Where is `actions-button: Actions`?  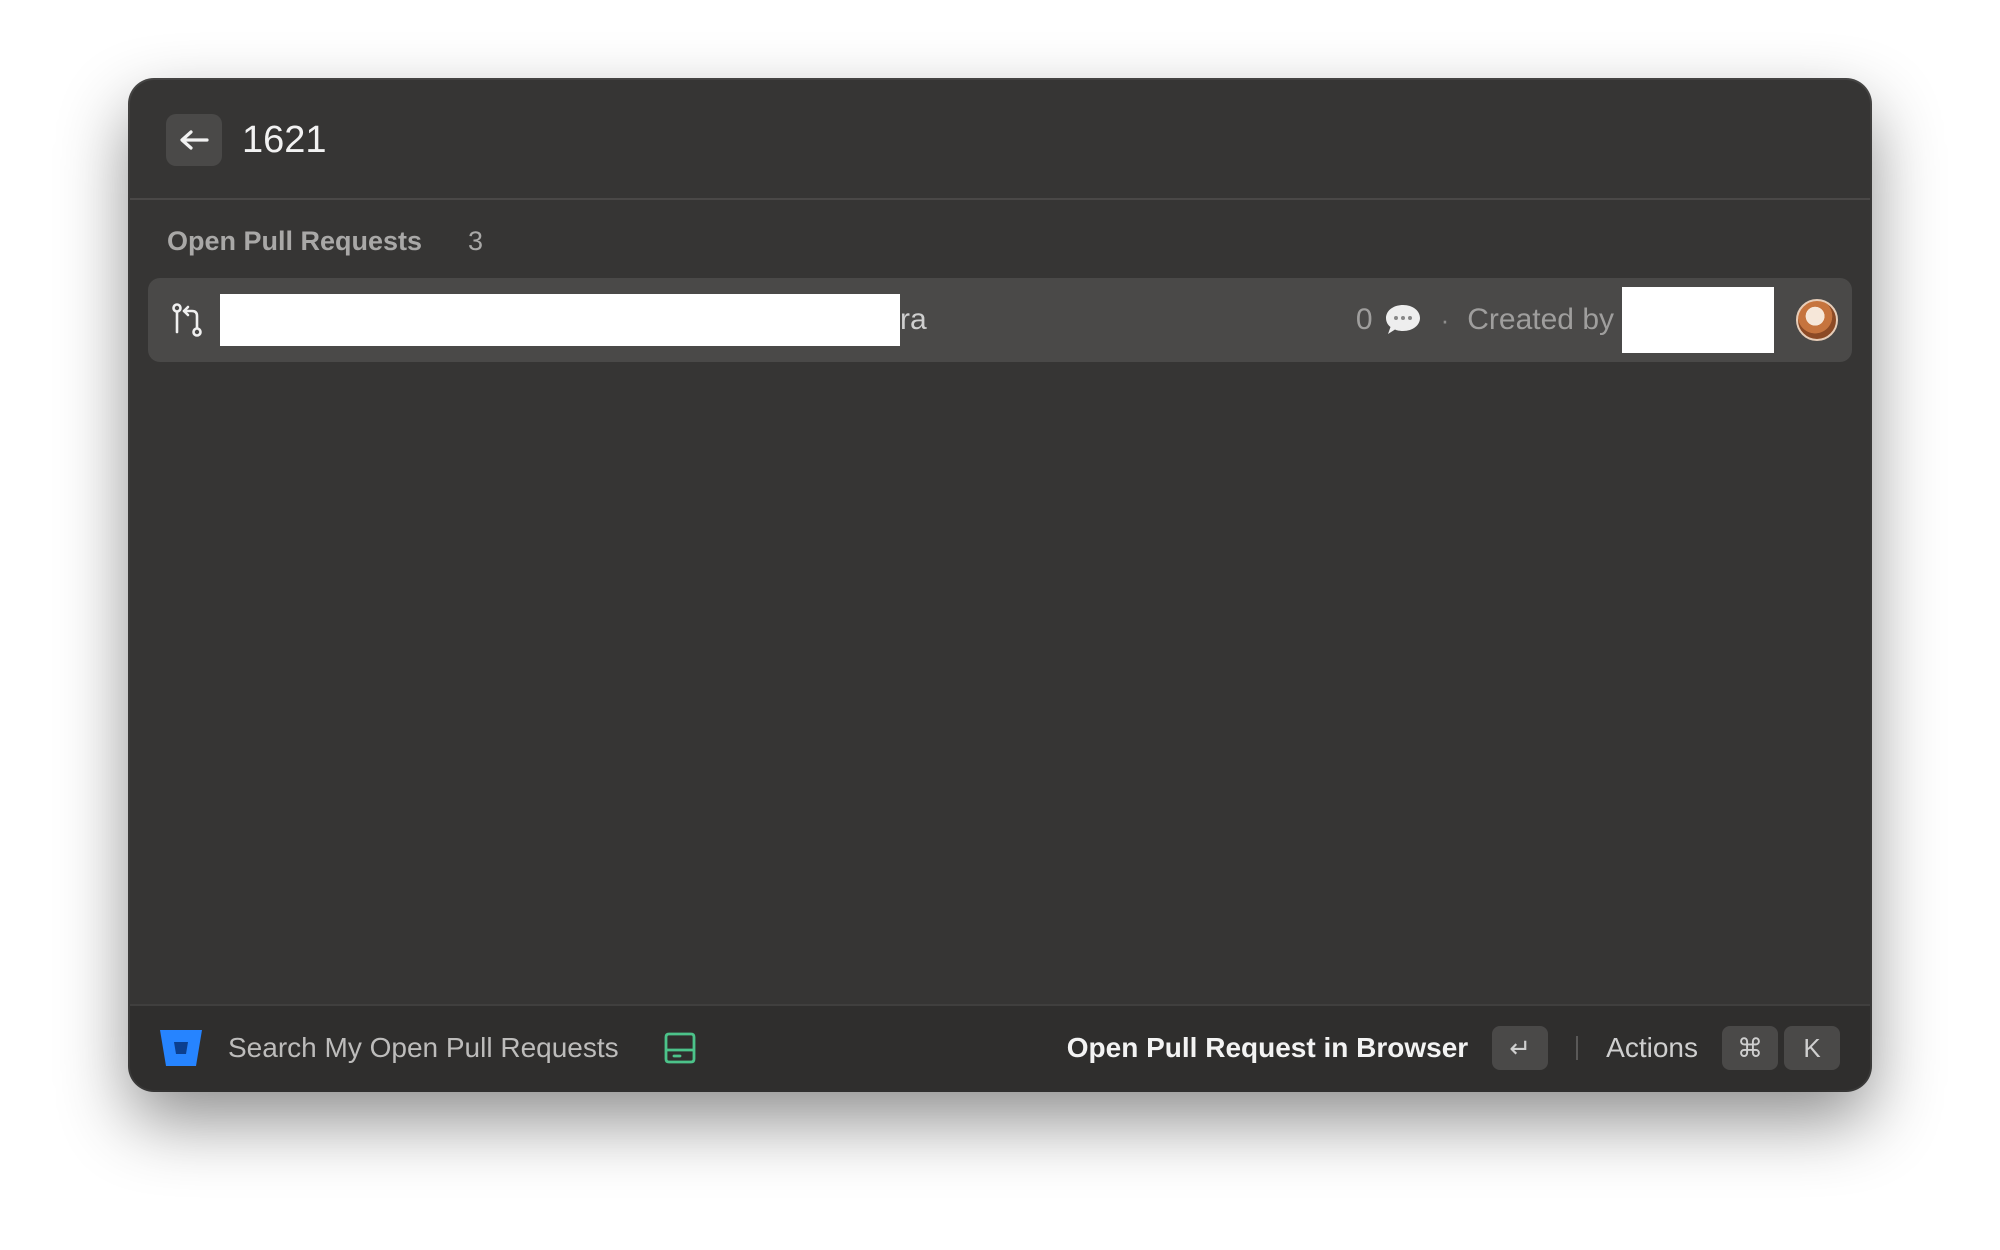 actions-button: Actions is located at coordinates (1652, 1048).